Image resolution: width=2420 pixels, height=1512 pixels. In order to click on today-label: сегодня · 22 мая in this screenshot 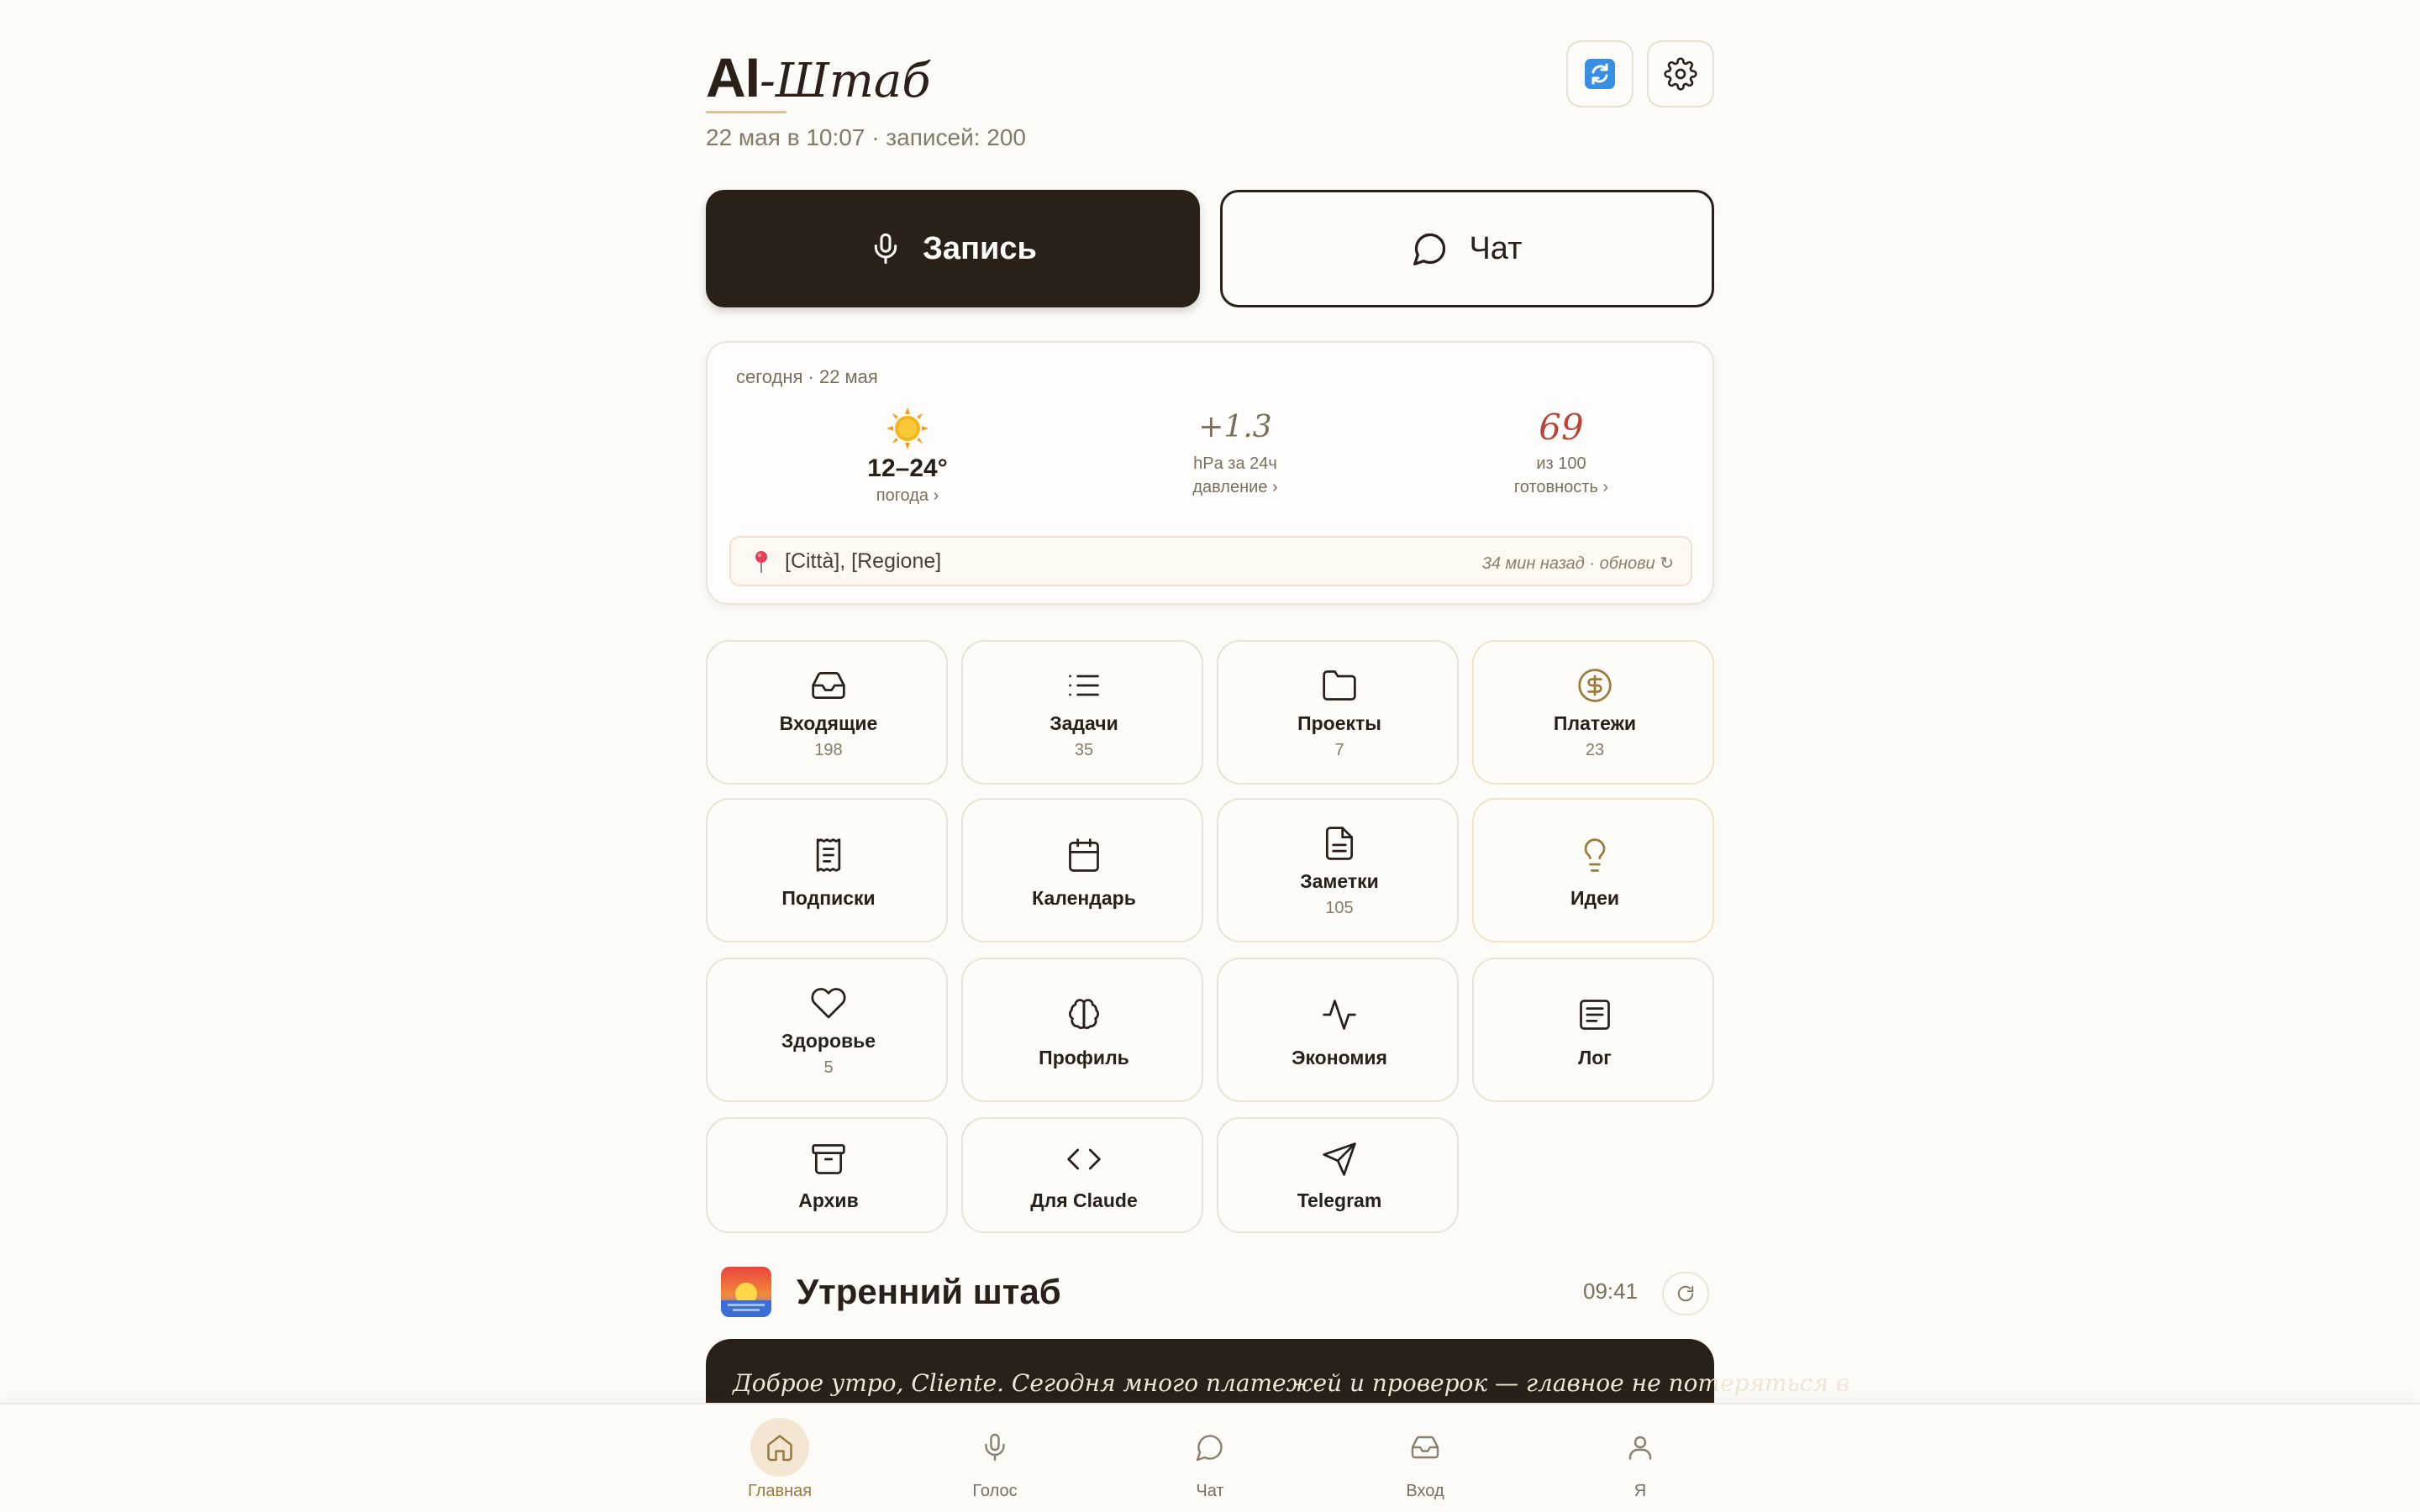, I will do `click(807, 376)`.